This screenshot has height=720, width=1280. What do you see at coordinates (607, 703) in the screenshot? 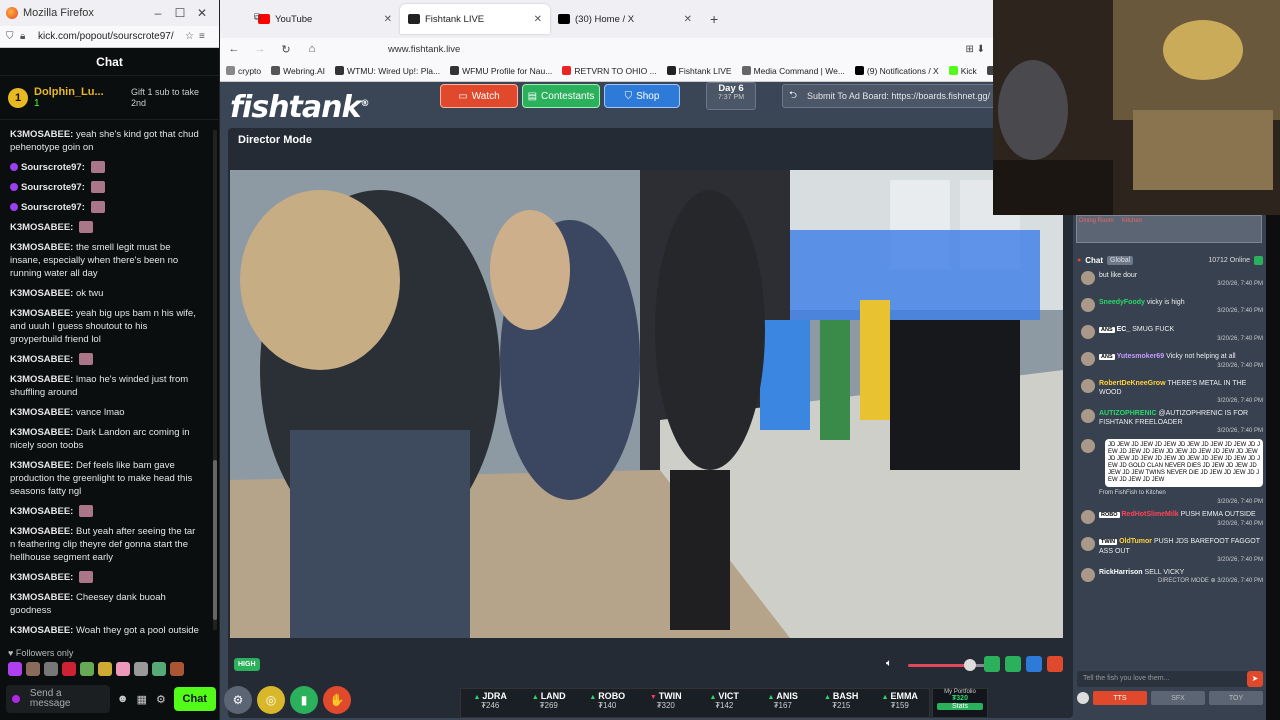
I see `contestant-ticker-item: ▲ ROBO ₮140` at bounding box center [607, 703].